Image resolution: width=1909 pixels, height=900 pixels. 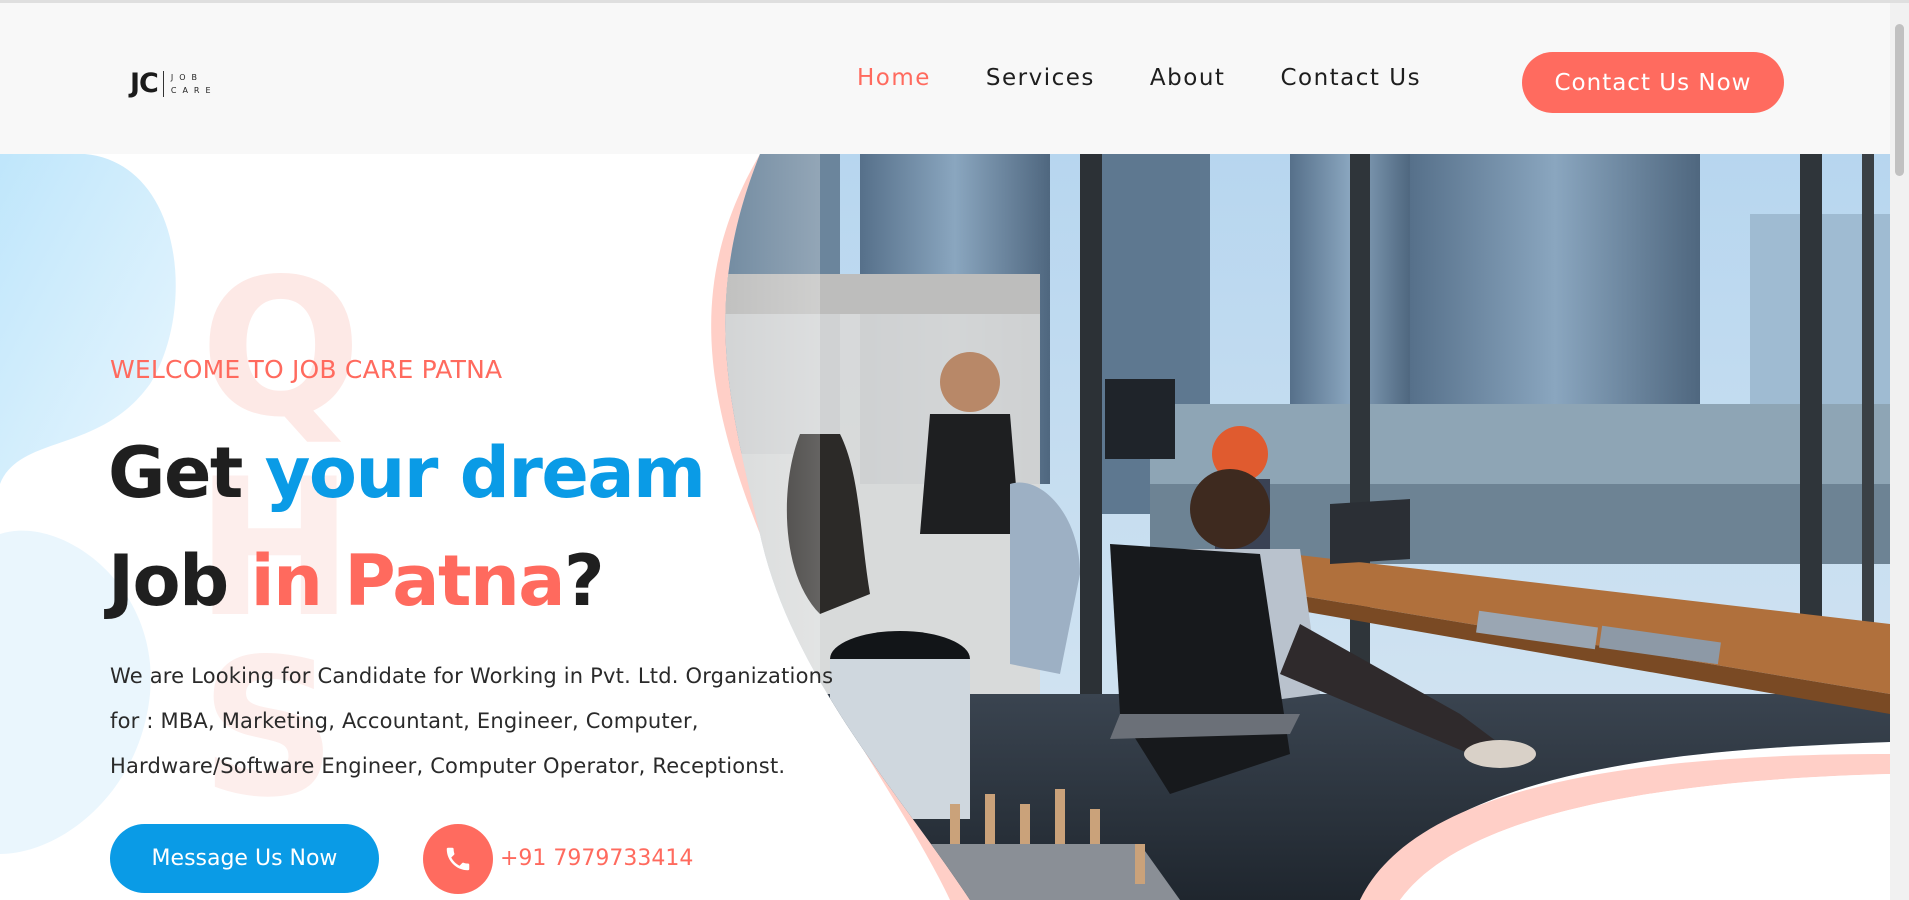 What do you see at coordinates (244, 858) in the screenshot?
I see `message-us-now-button: Message Us Now` at bounding box center [244, 858].